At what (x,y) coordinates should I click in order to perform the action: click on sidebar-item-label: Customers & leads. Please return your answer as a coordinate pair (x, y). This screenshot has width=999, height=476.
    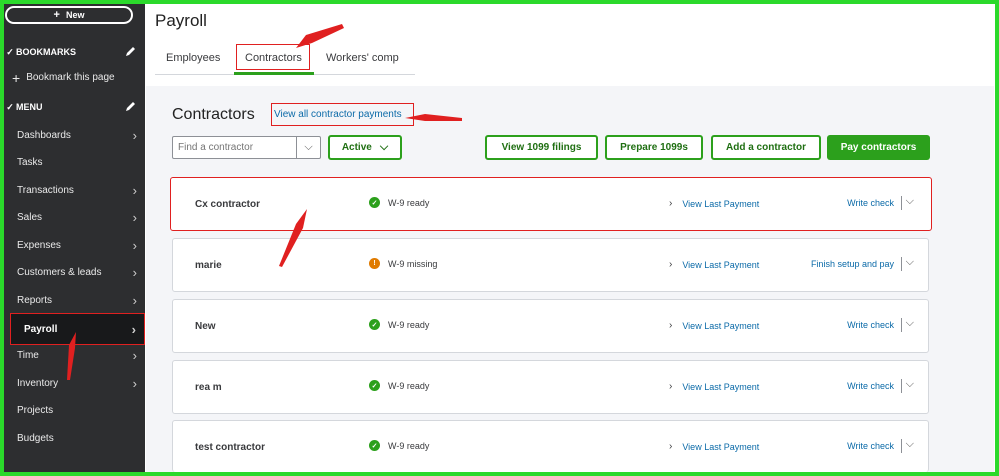
    Looking at the image, I should click on (59, 272).